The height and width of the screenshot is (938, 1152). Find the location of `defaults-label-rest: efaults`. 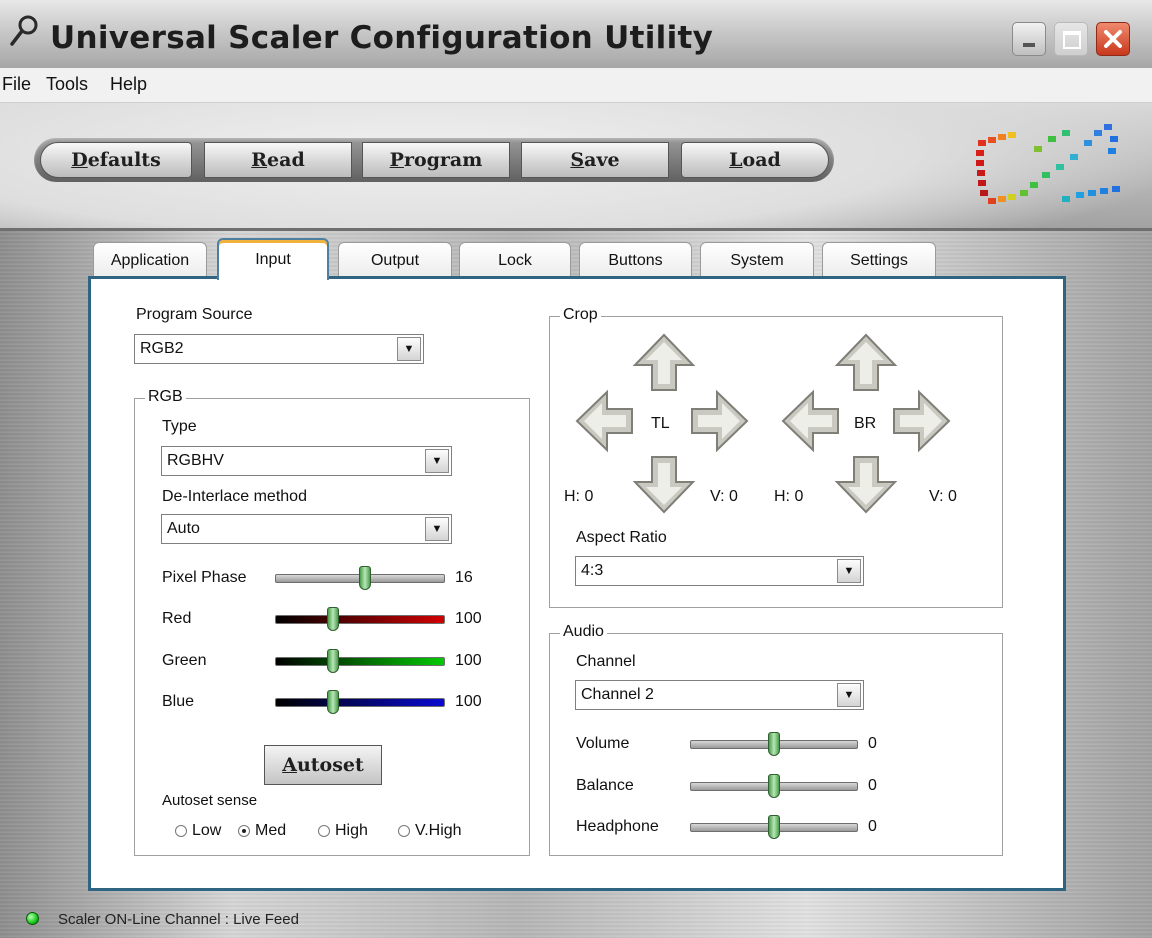

defaults-label-rest: efaults is located at coordinates (124, 160).